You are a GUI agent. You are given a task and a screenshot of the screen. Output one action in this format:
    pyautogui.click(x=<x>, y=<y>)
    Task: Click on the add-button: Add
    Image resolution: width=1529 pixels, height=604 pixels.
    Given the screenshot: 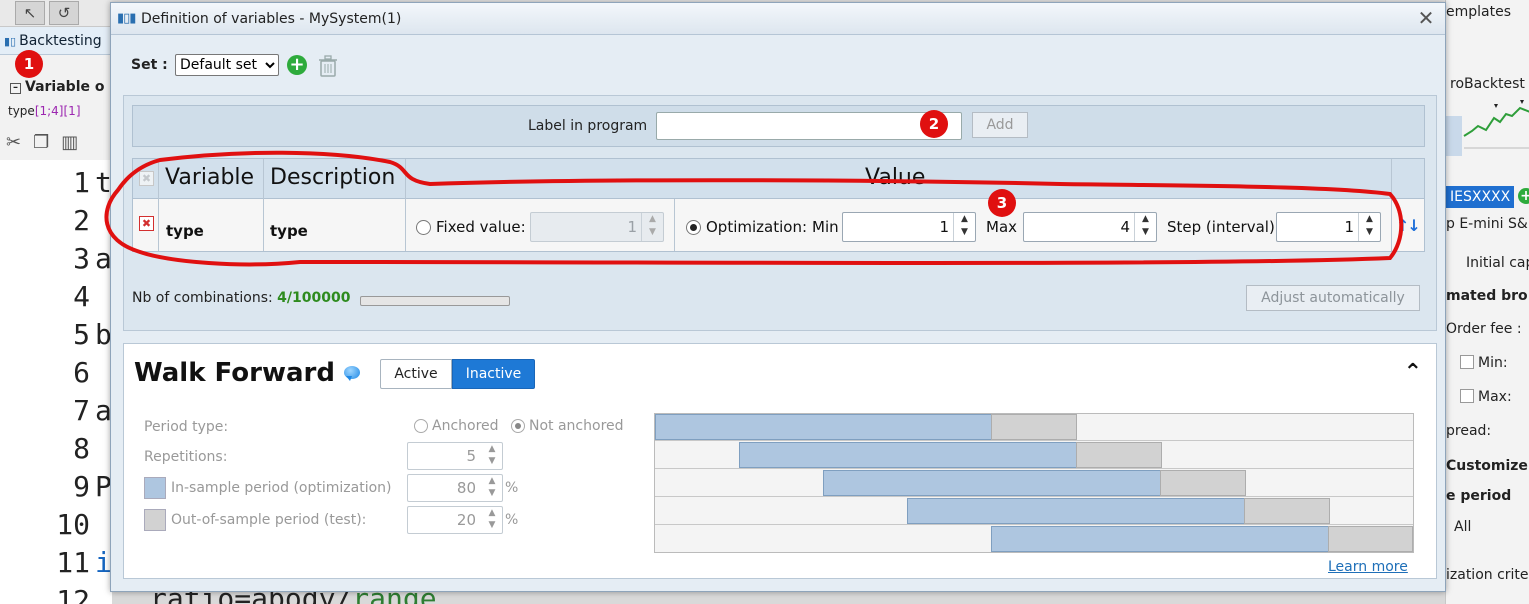 What is the action you would take?
    pyautogui.click(x=1000, y=125)
    